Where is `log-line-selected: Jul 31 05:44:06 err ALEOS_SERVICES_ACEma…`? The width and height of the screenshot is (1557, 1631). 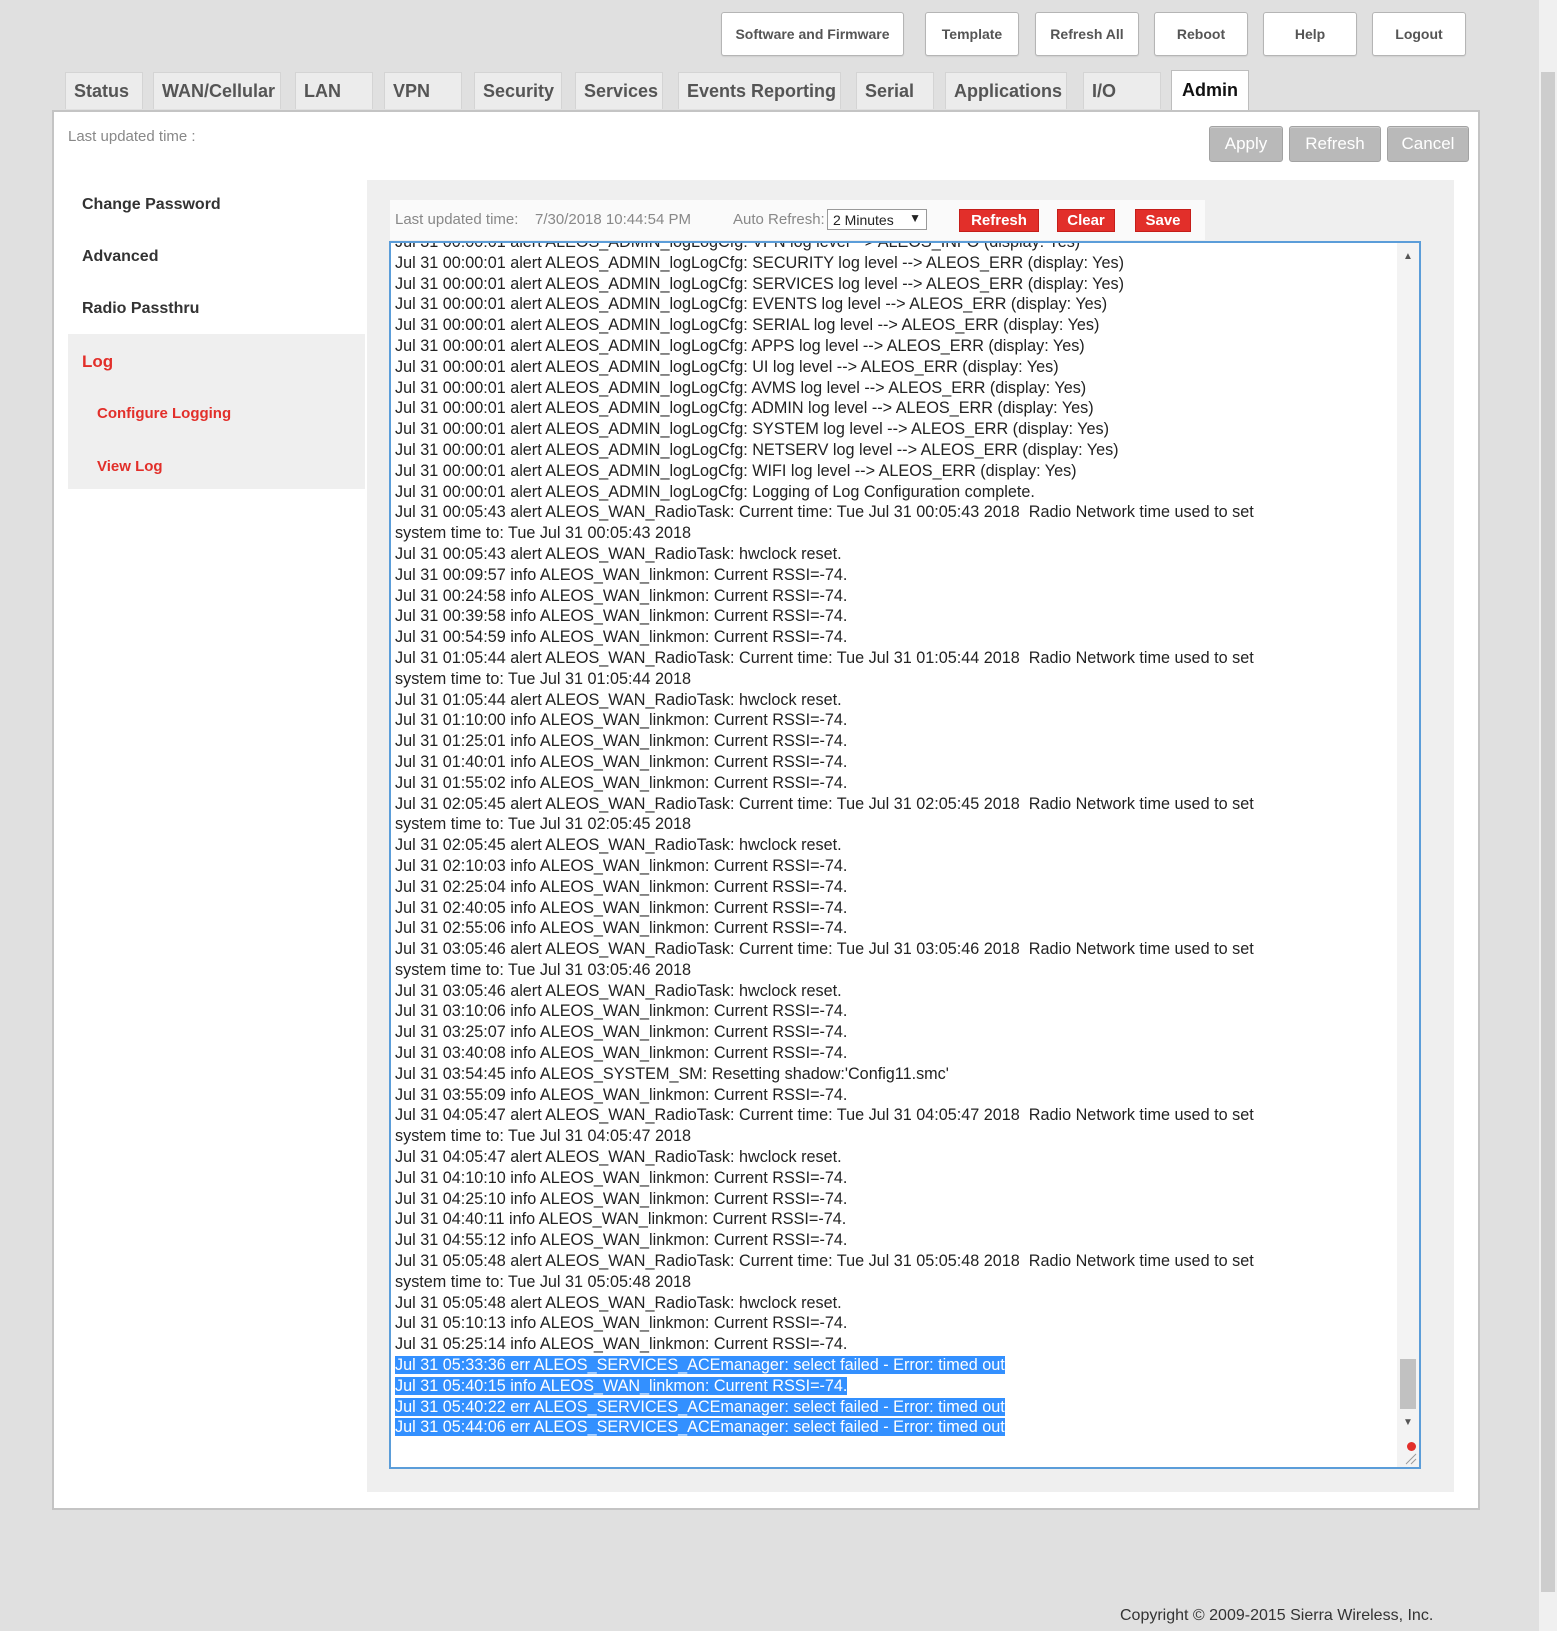
log-line-selected: Jul 31 05:44:06 err ALEOS_SERVICES_ACEma… is located at coordinates (896, 1427).